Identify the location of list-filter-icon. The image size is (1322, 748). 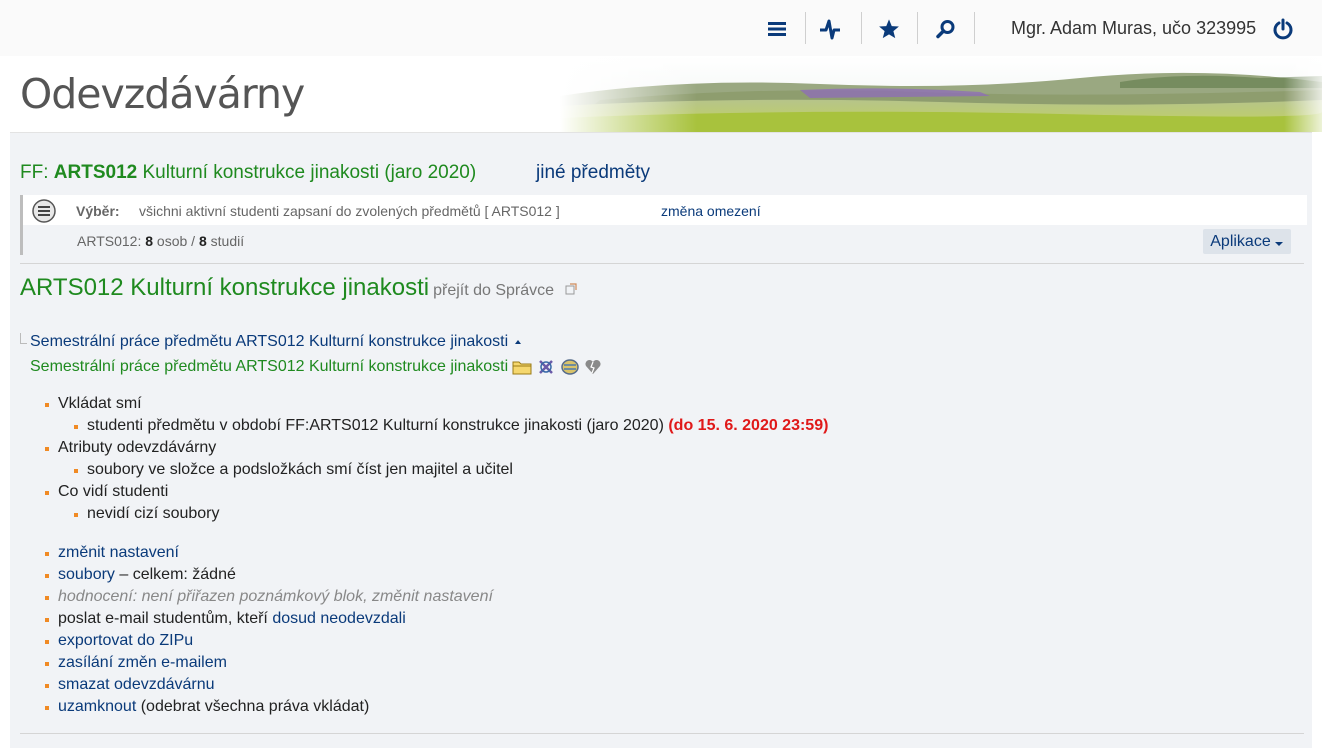
(44, 211).